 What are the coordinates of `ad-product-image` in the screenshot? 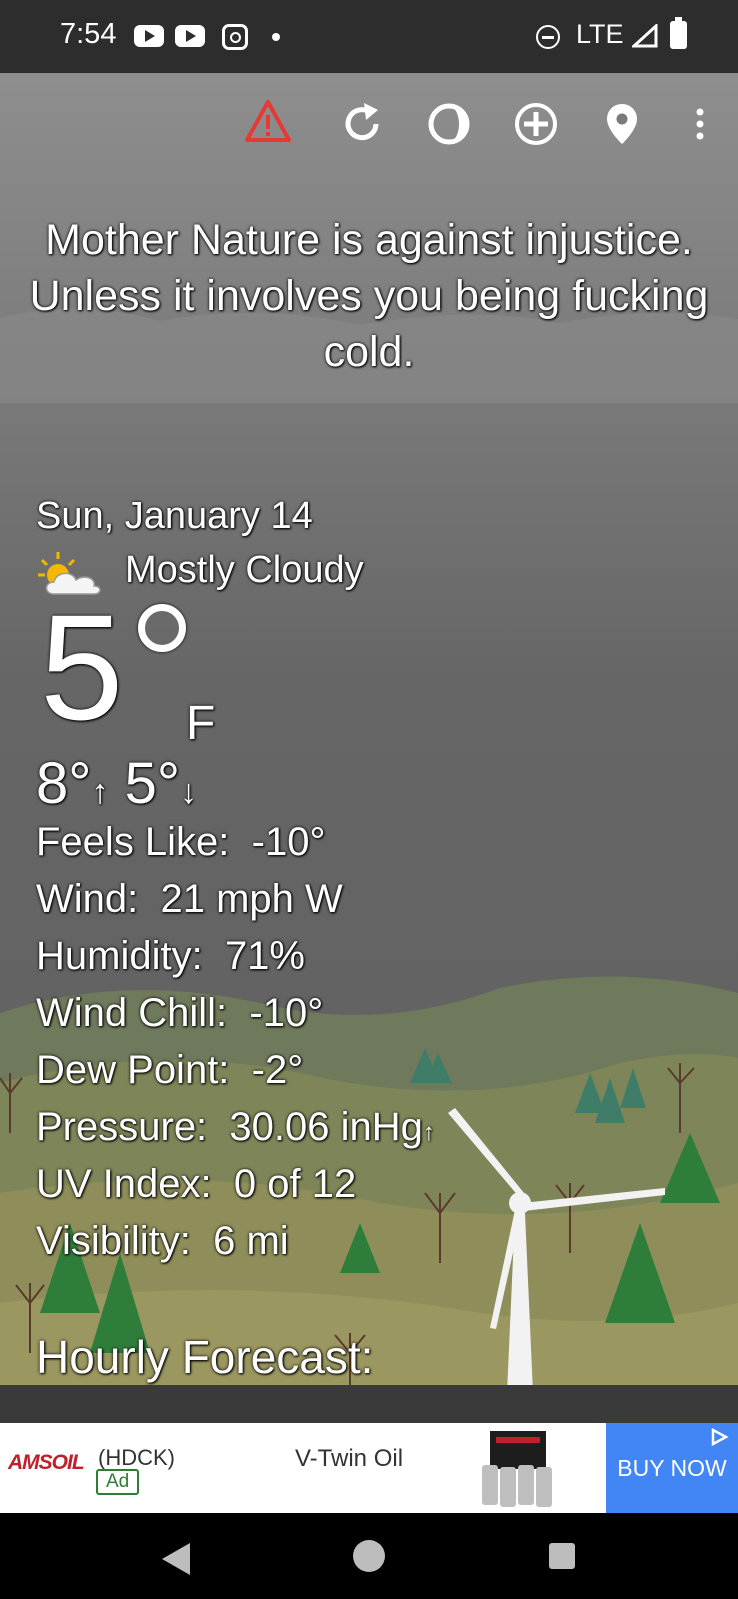 It's located at (517, 1469).